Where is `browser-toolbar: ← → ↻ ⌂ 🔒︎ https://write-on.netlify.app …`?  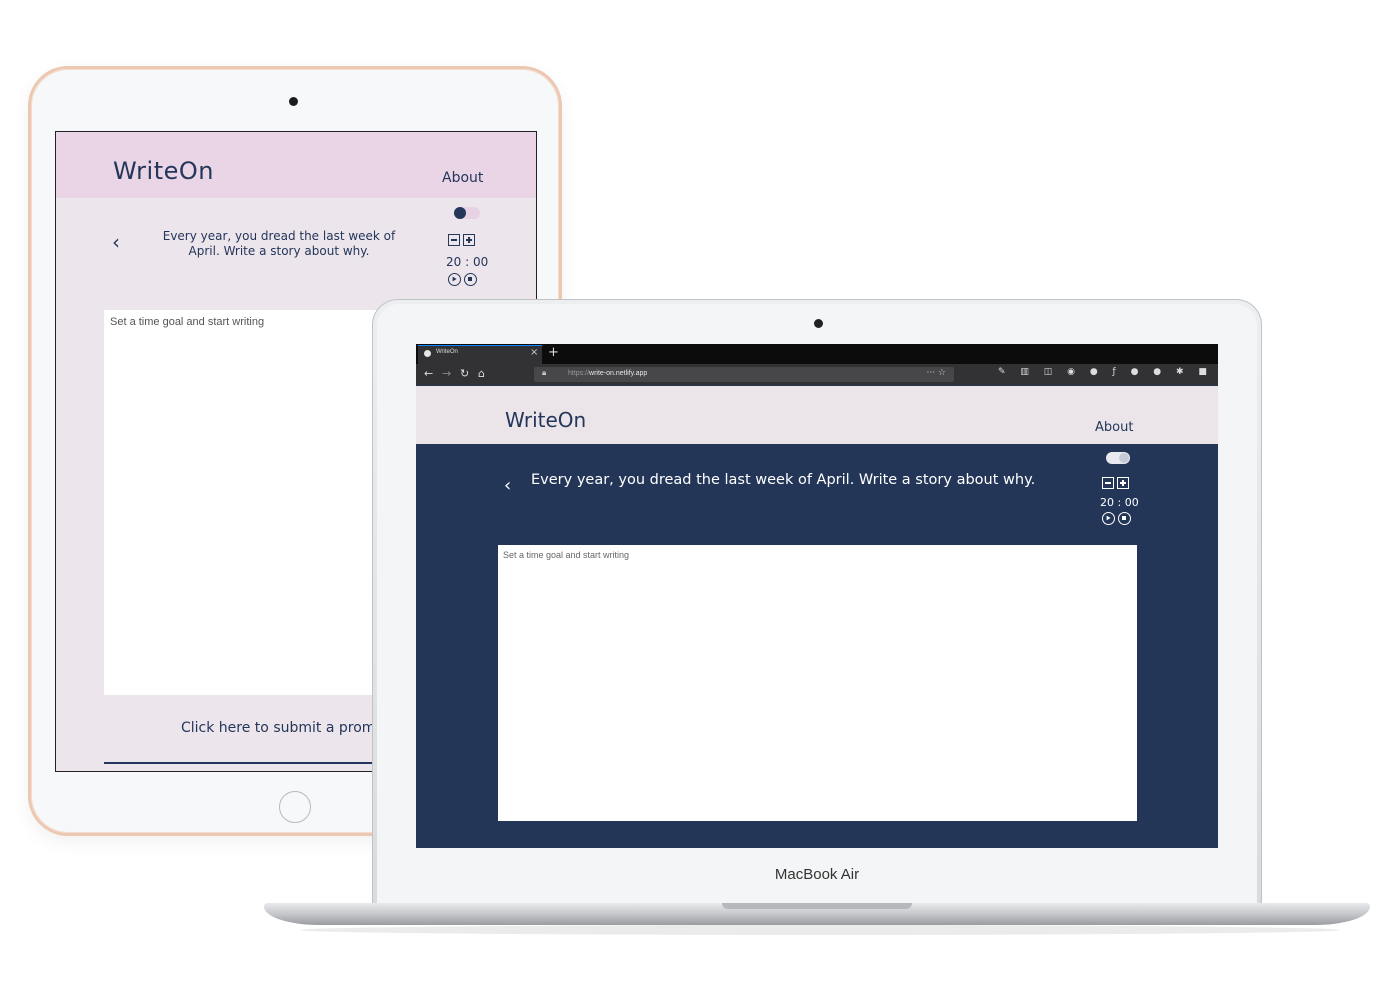
browser-toolbar: ← → ↻ ⌂ 🔒︎ https://write-on.netlify.app … is located at coordinates (817, 374).